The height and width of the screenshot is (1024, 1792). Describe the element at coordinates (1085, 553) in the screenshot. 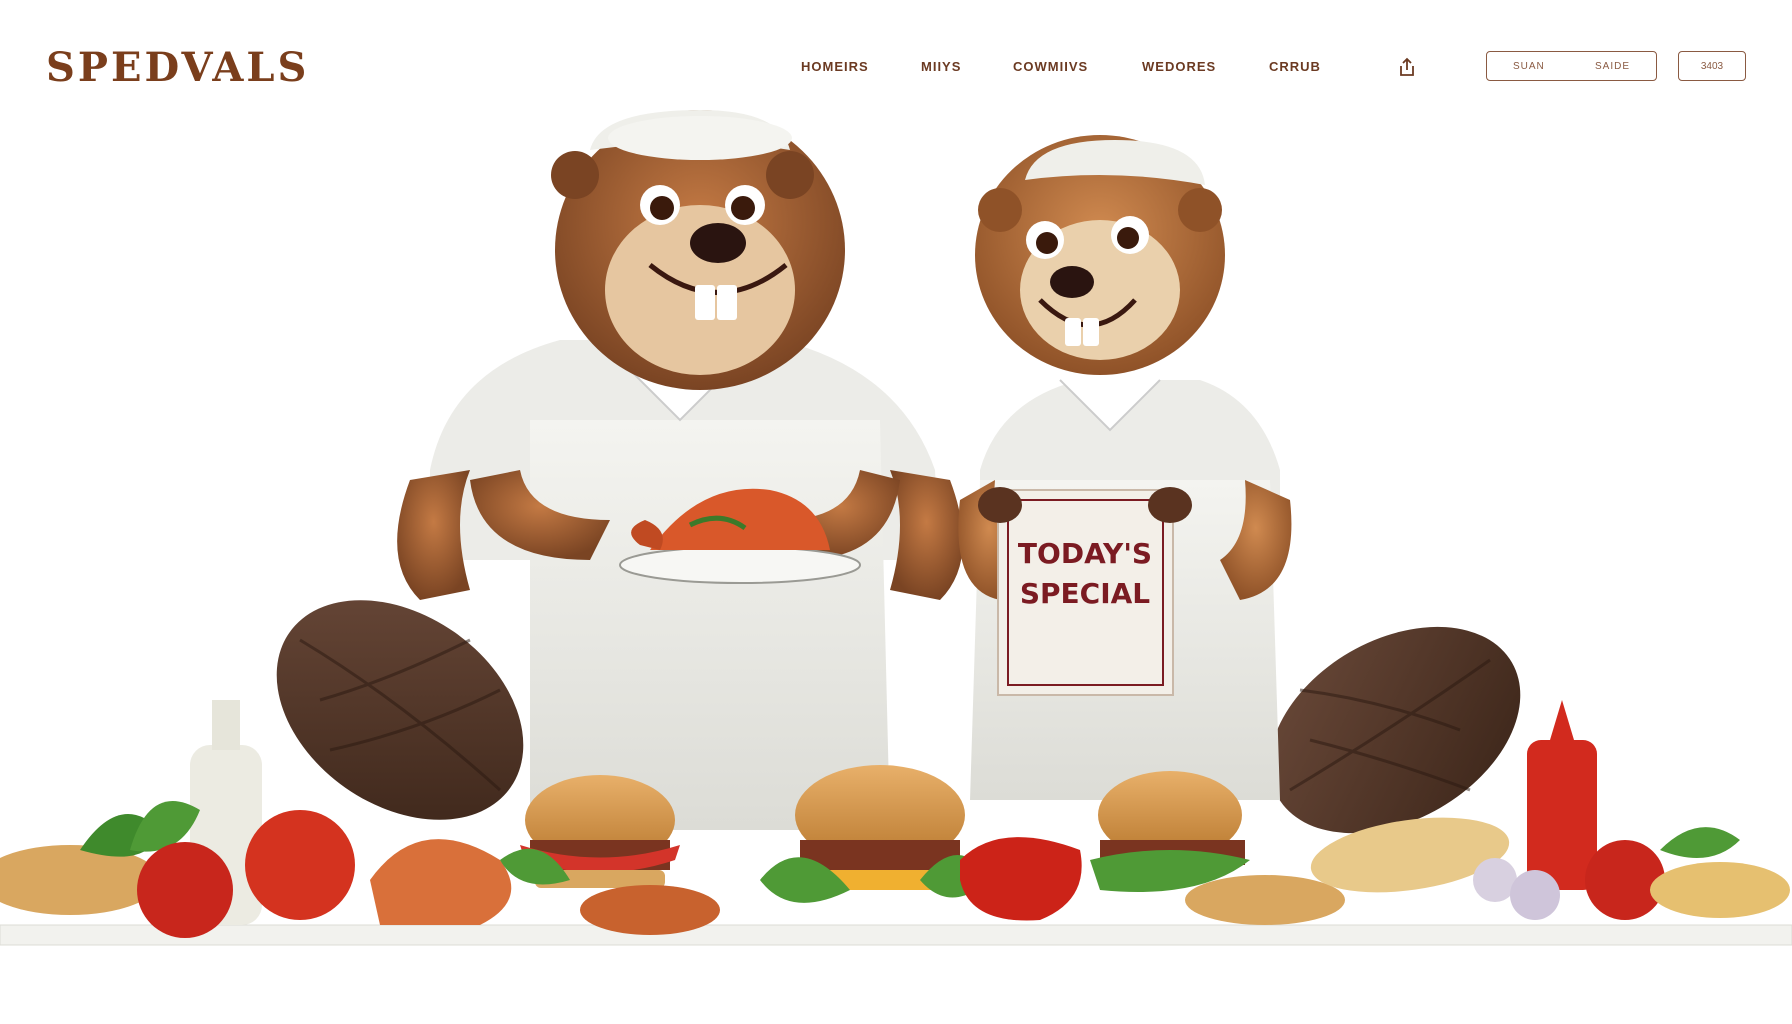

I see `todays-special-line1: TODAY'S` at that location.